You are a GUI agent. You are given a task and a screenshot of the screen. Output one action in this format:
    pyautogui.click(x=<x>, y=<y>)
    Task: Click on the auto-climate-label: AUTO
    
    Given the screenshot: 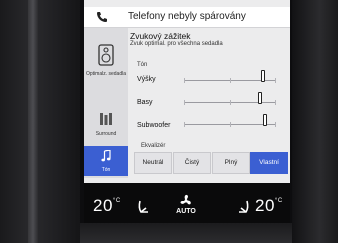 What is the action you would take?
    pyautogui.click(x=186, y=211)
    